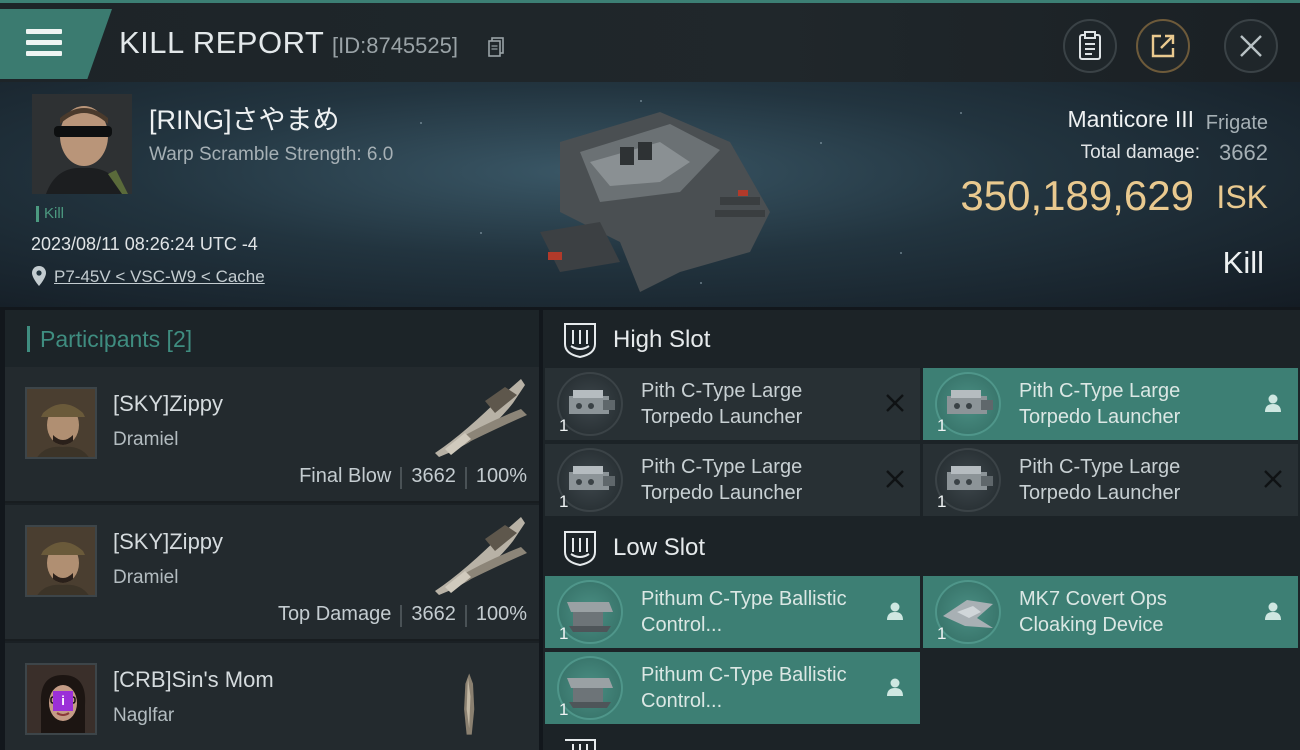 The image size is (1300, 750). Describe the element at coordinates (662, 339) in the screenshot. I see `high-slot-title: High Slot` at that location.